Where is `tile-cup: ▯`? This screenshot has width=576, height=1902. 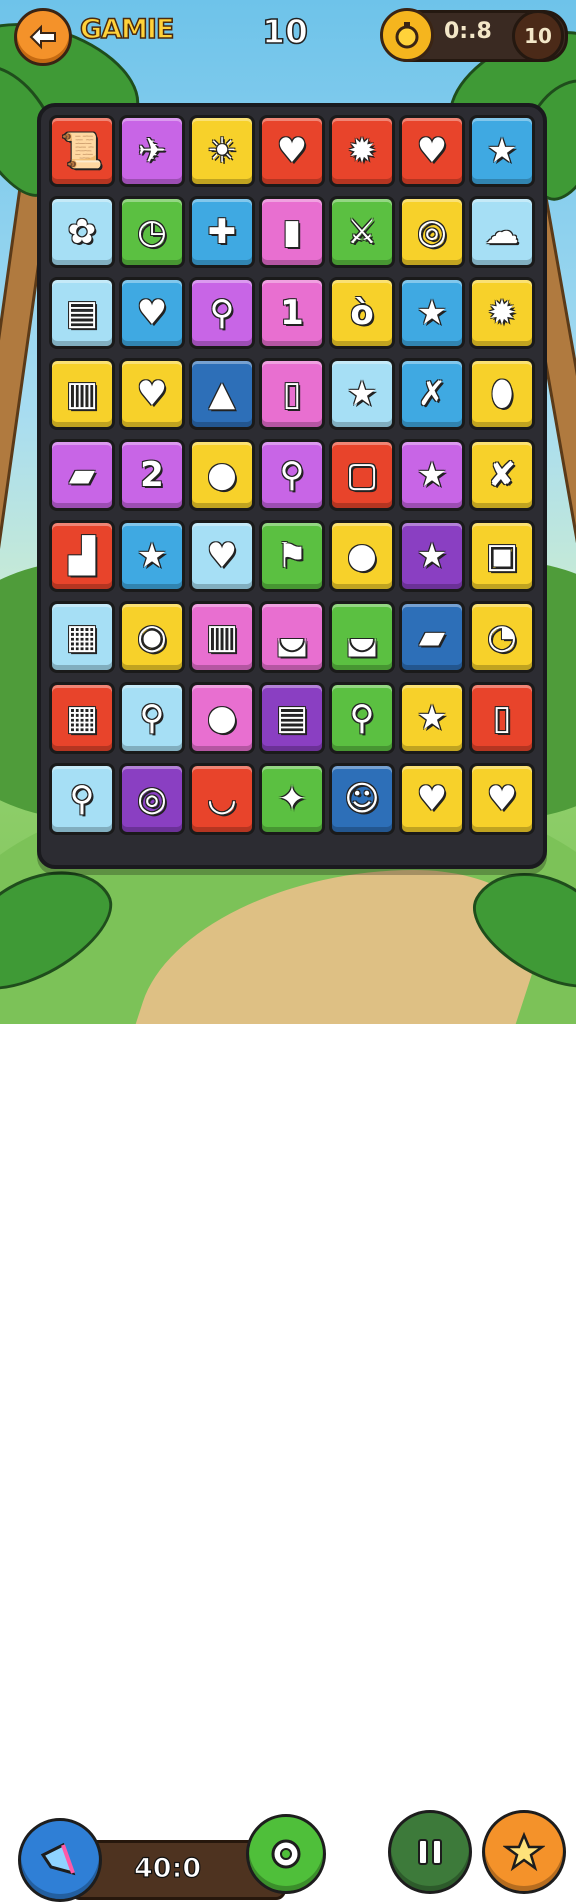 tile-cup: ▯ is located at coordinates (292, 394).